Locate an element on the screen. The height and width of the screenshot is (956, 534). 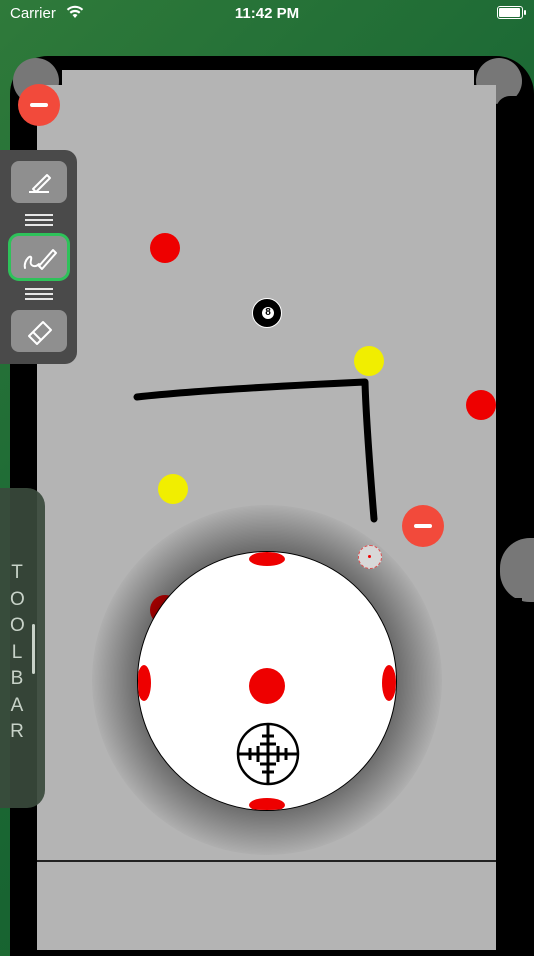
eight-ball-number: 8 is located at coordinates (268, 313).